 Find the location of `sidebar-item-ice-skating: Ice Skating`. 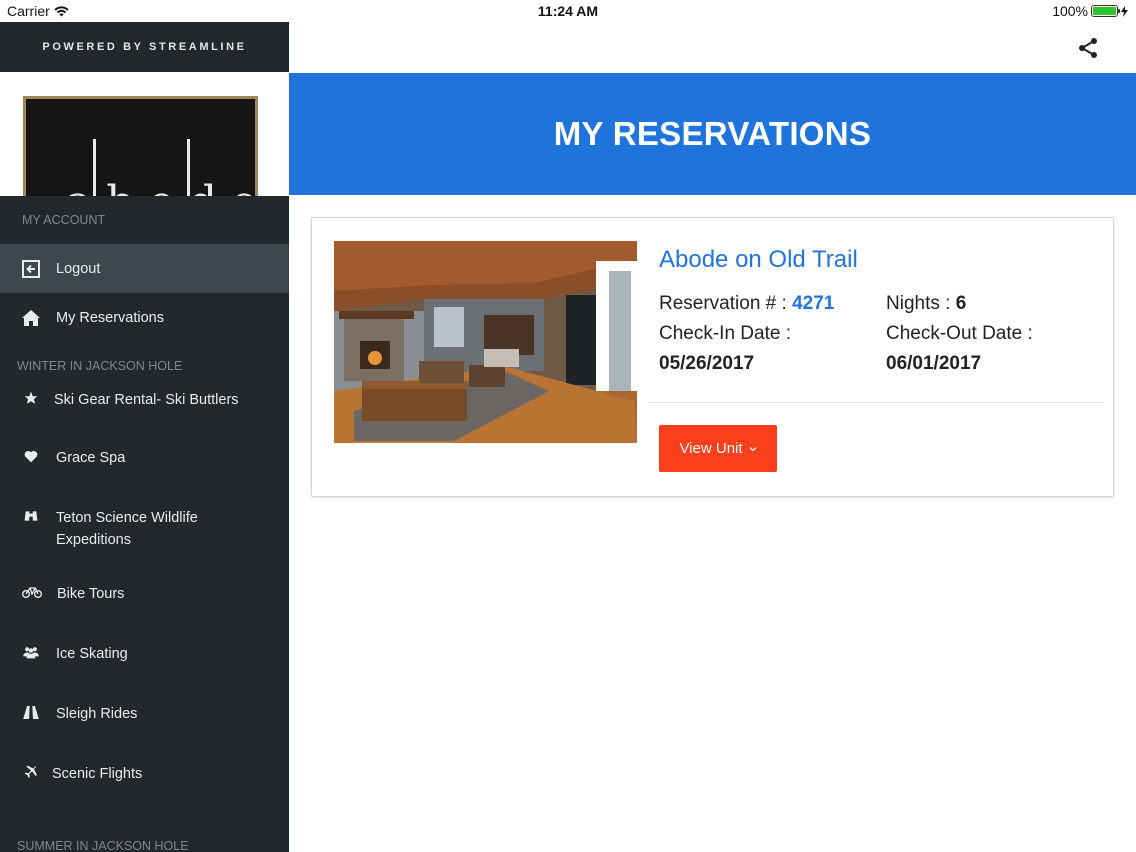

sidebar-item-ice-skating: Ice Skating is located at coordinates (144, 673).